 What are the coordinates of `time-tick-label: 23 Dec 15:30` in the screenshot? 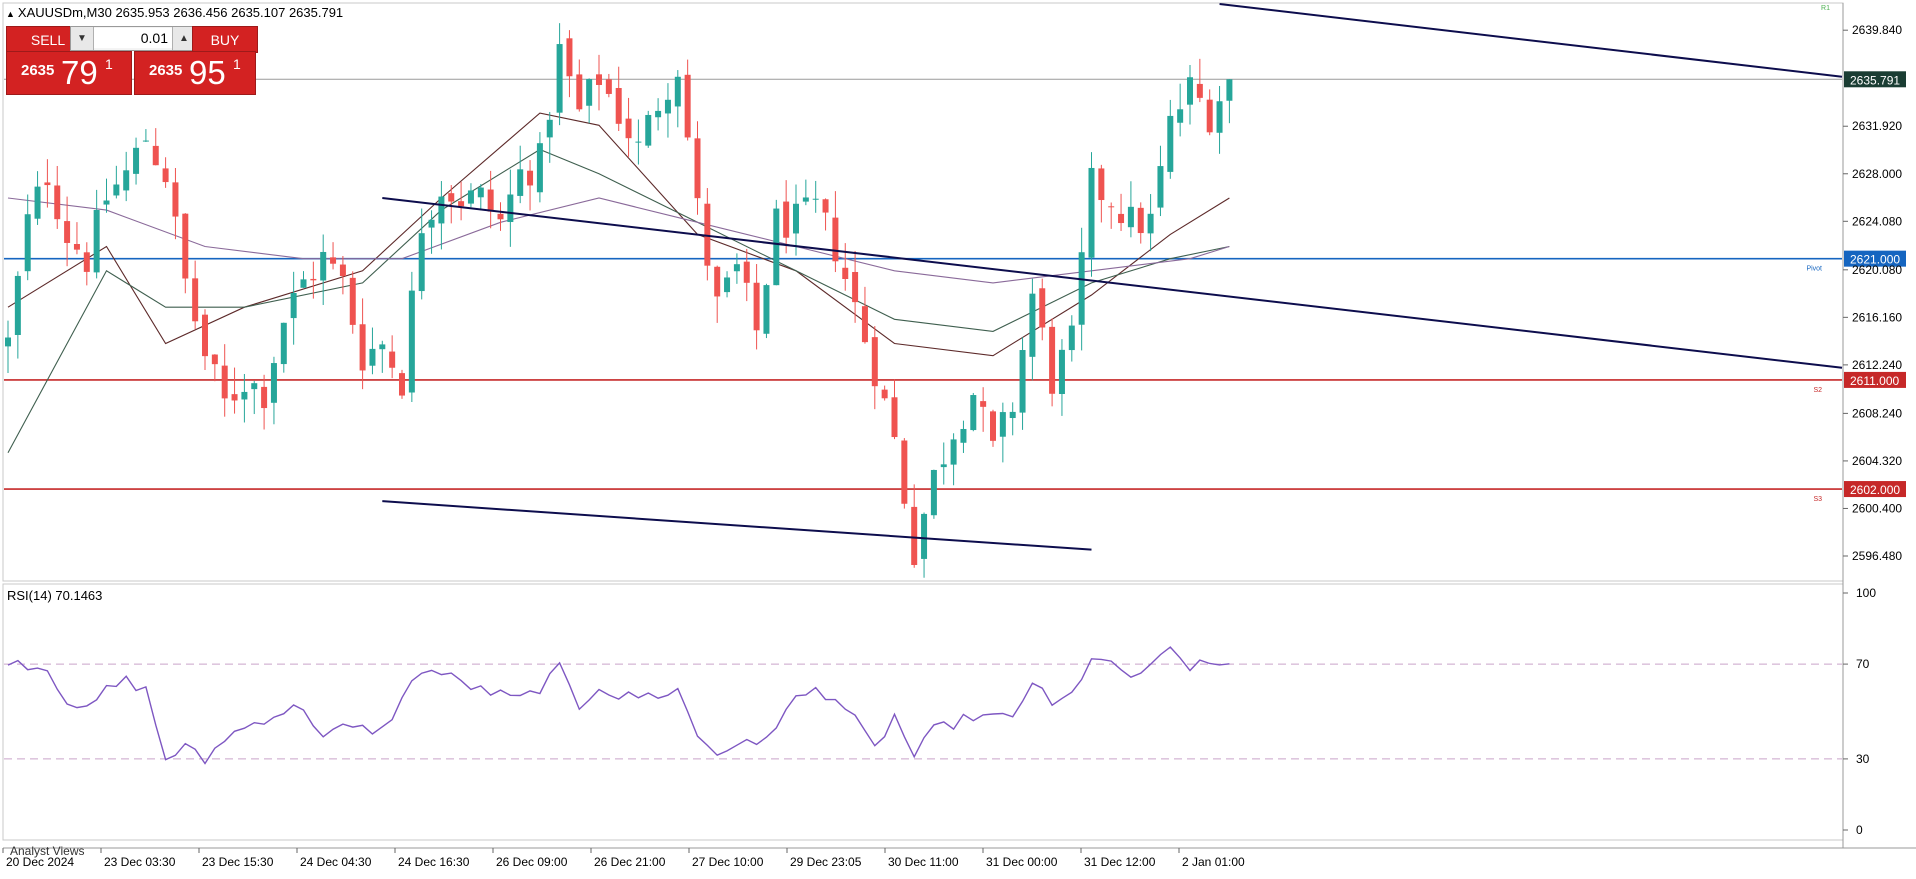 It's located at (238, 862).